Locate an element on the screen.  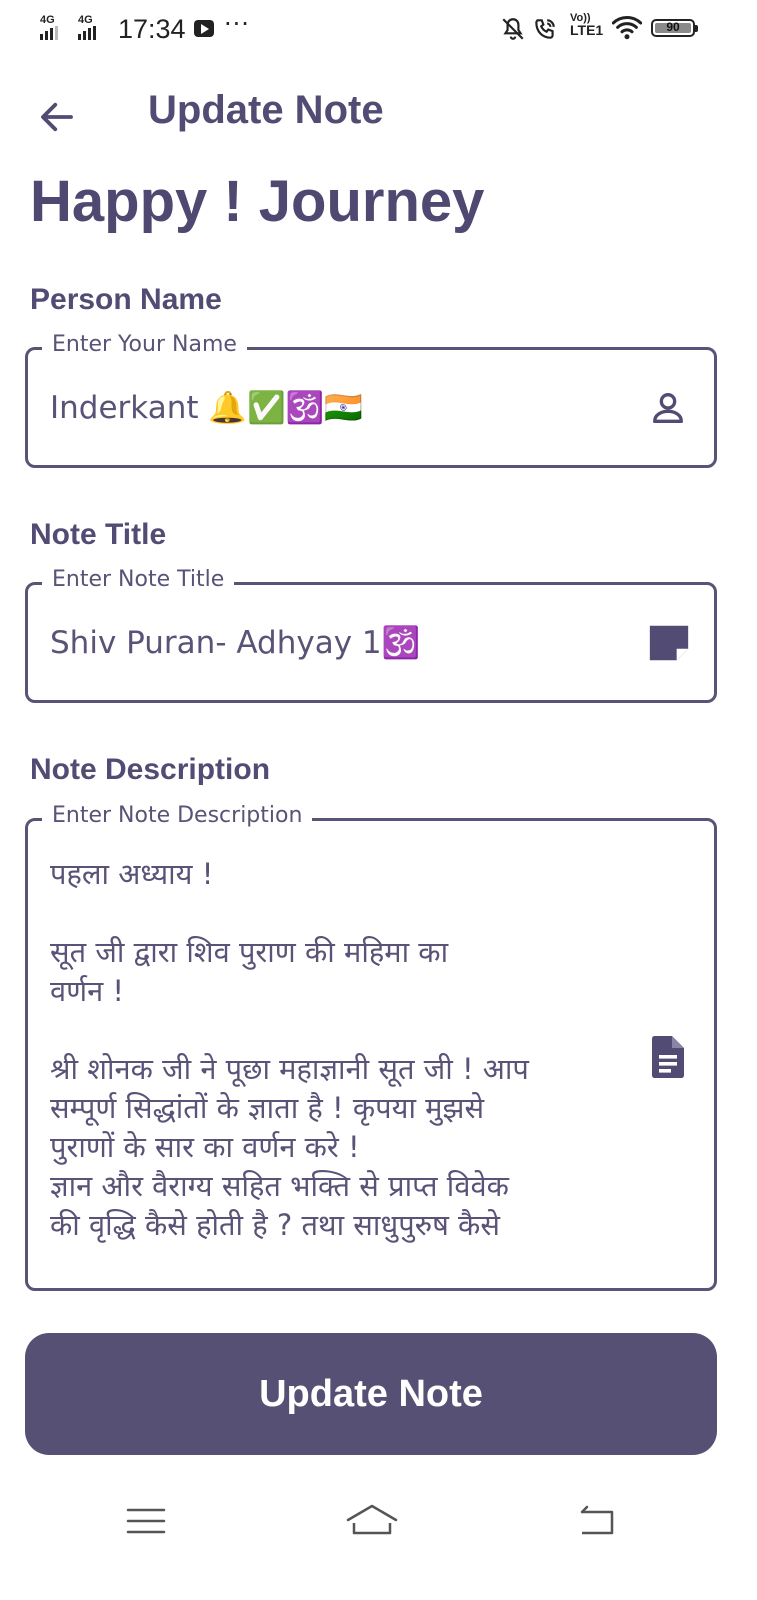
battery-icon: 90 is located at coordinates (674, 28).